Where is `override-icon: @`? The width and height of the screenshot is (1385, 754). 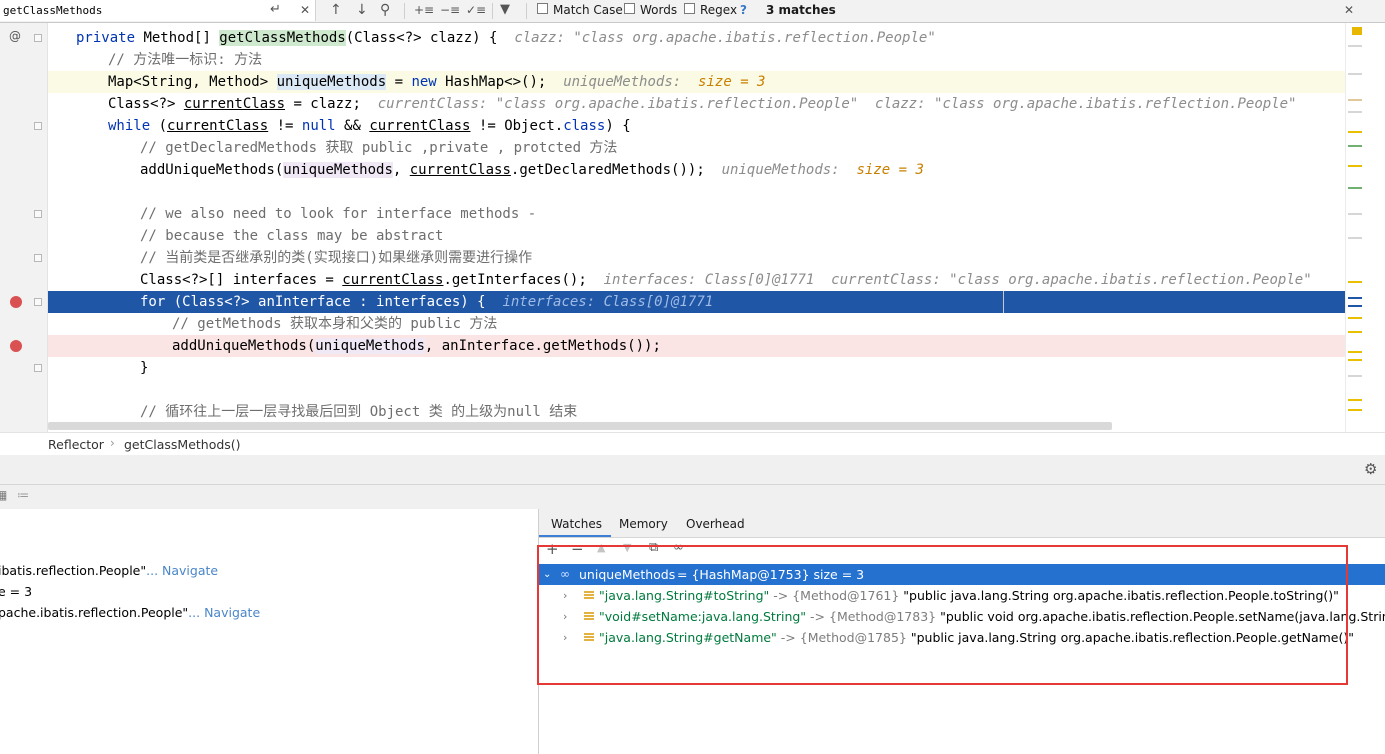
override-icon: @ is located at coordinates (15, 36).